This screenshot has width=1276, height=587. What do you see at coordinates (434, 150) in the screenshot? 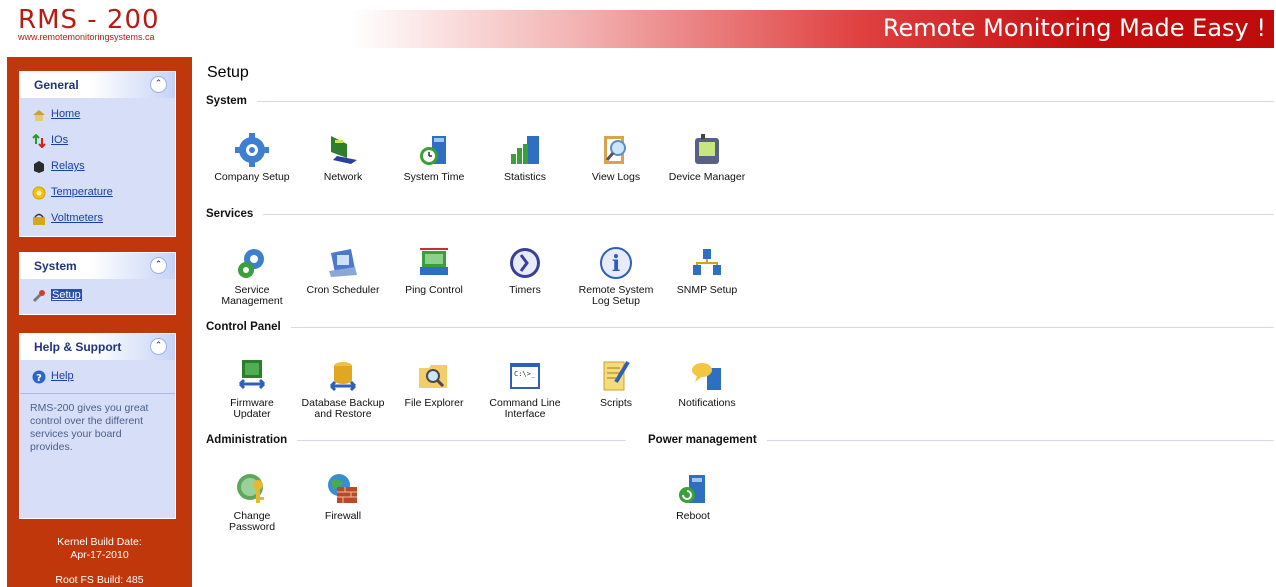
I see `clock-icon` at bounding box center [434, 150].